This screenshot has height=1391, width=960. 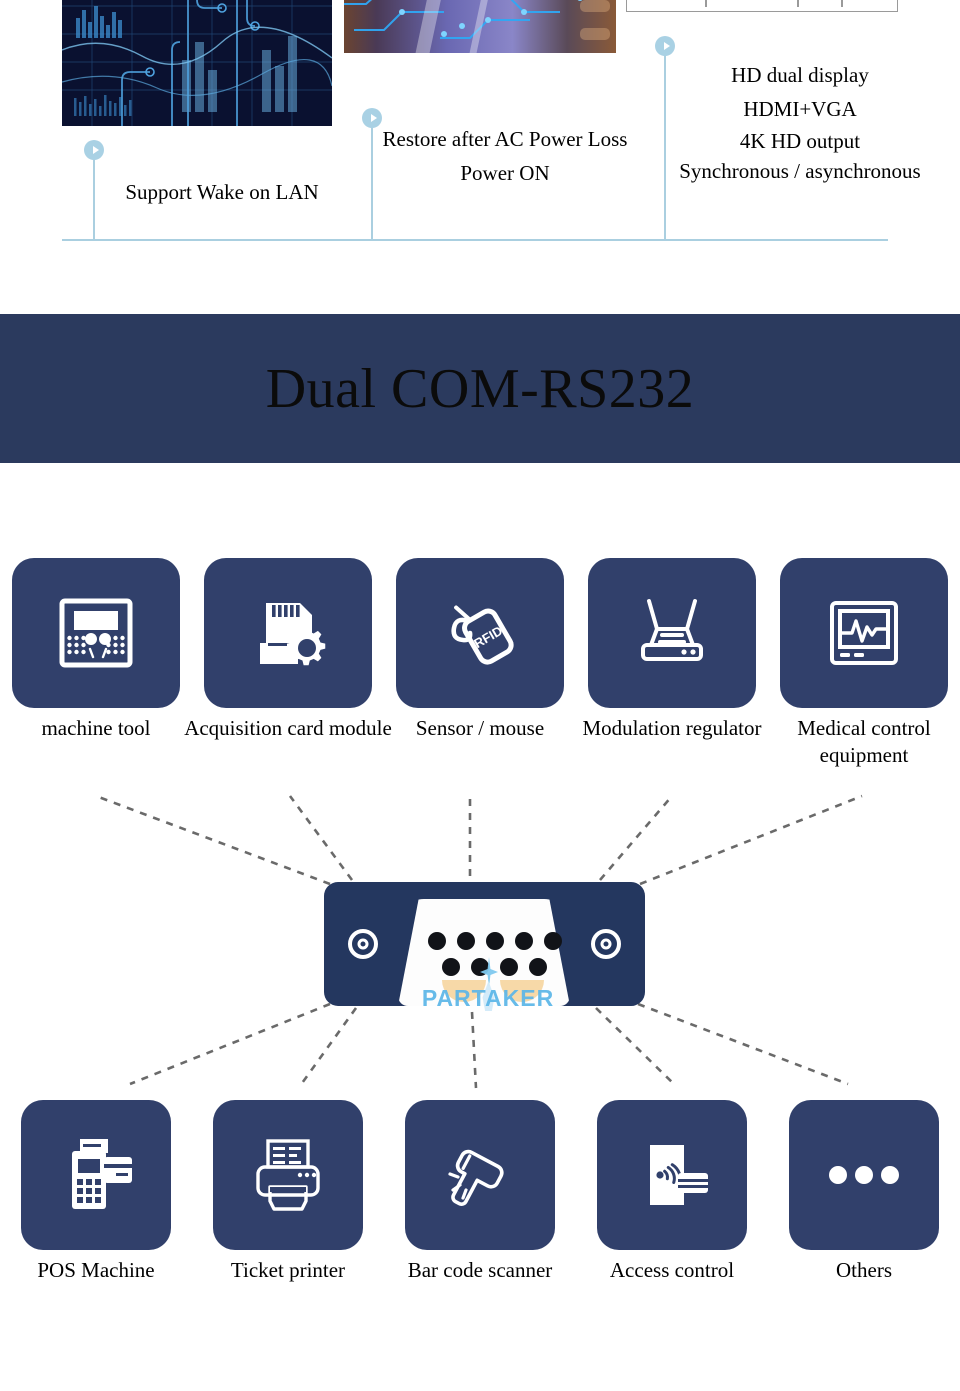 I want to click on application-item-access-control: Access control, so click(x=672, y=1192).